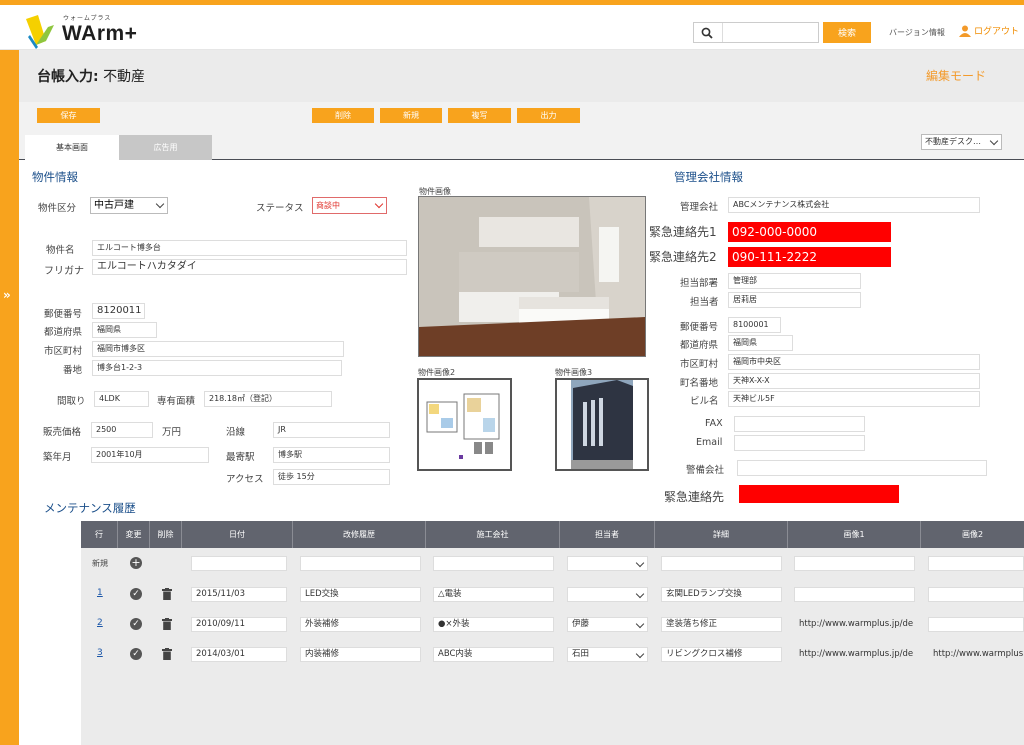 The image size is (1024, 745). I want to click on price-input: 2500, so click(122, 430).